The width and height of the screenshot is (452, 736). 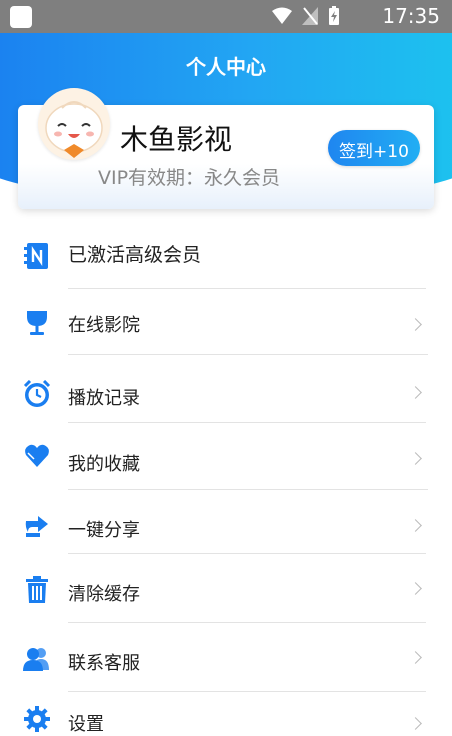 I want to click on menu-item-online-cinema: 在线影院, so click(x=226, y=322).